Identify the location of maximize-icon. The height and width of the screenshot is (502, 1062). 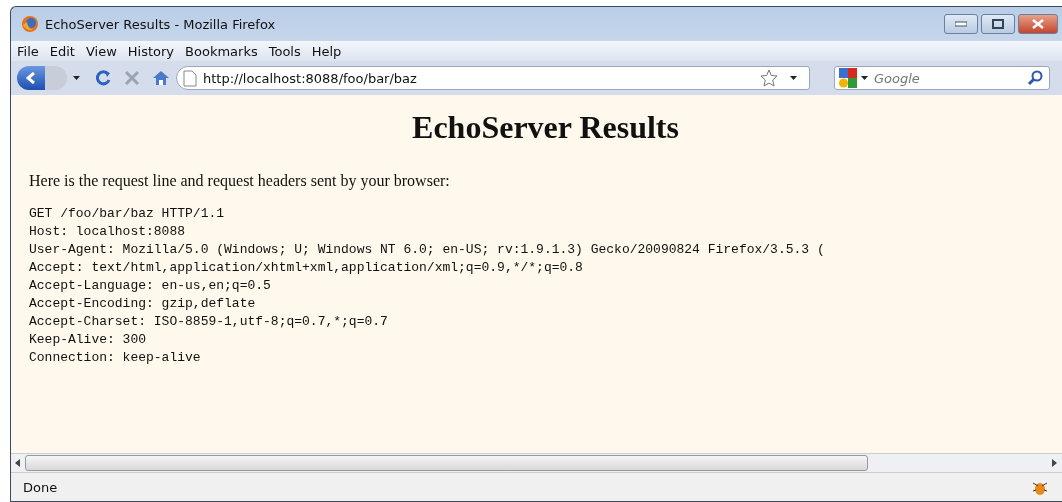
(998, 24).